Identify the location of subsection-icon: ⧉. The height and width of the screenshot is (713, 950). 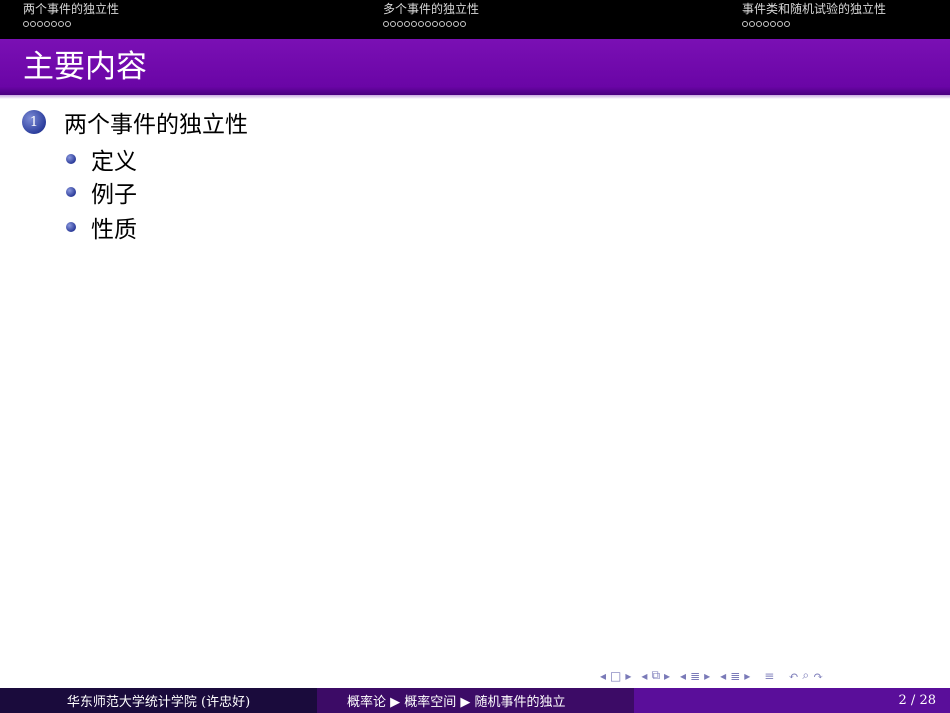
(655, 675).